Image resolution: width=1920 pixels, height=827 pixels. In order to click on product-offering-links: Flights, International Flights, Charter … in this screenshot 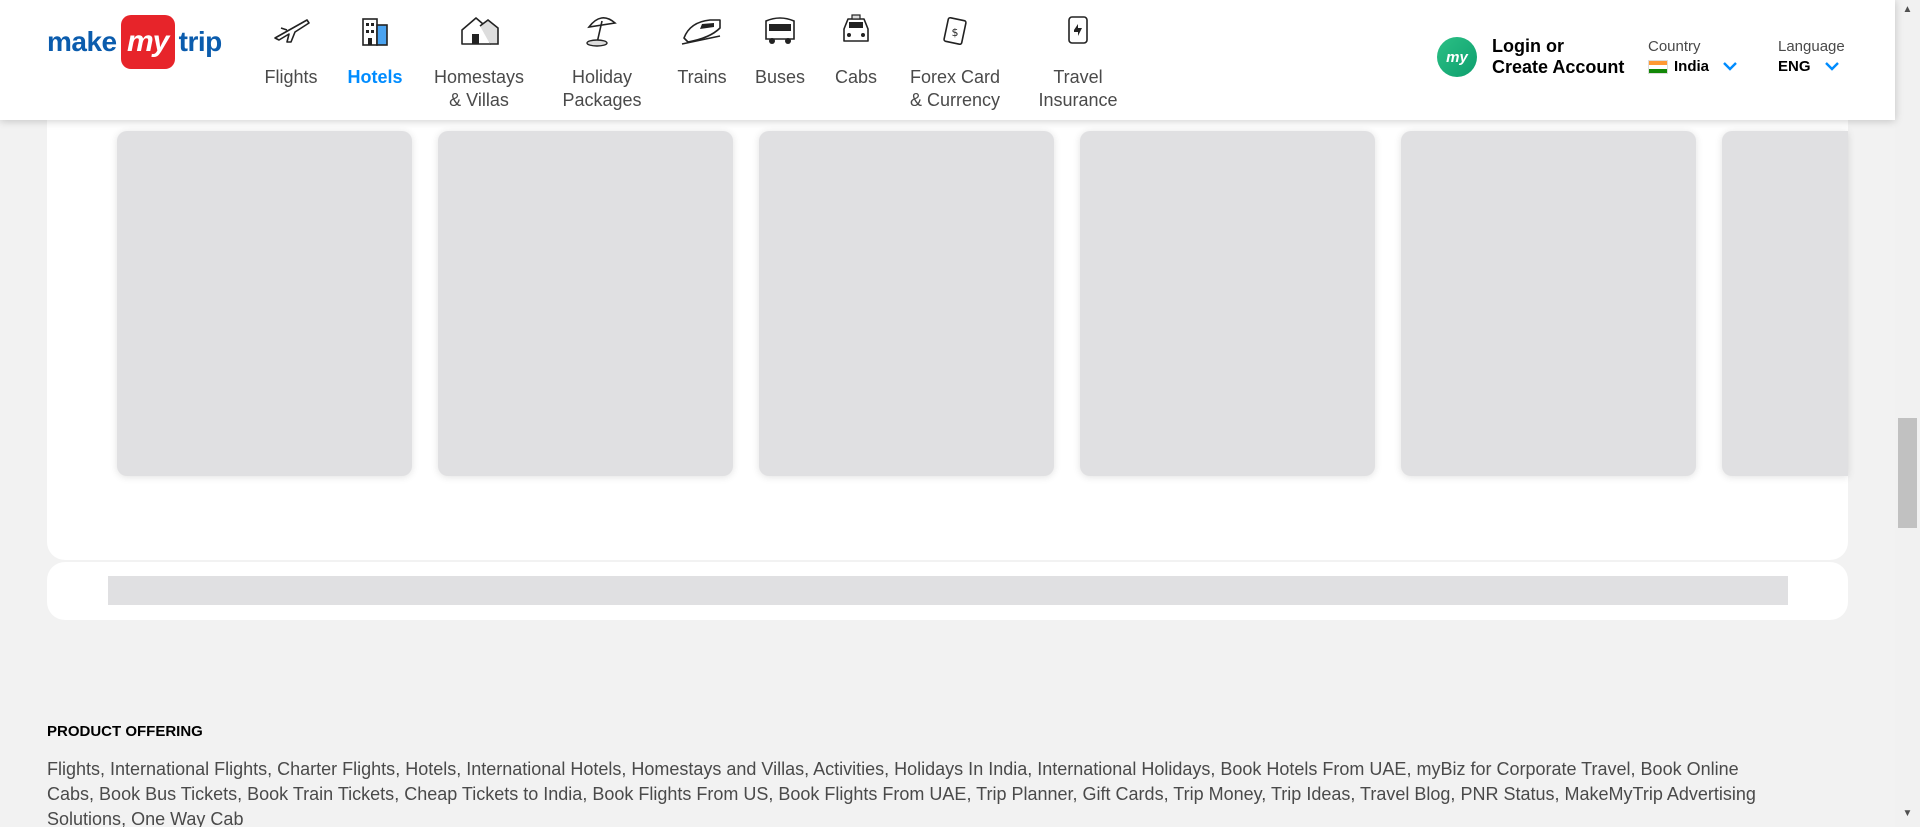, I will do `click(917, 792)`.